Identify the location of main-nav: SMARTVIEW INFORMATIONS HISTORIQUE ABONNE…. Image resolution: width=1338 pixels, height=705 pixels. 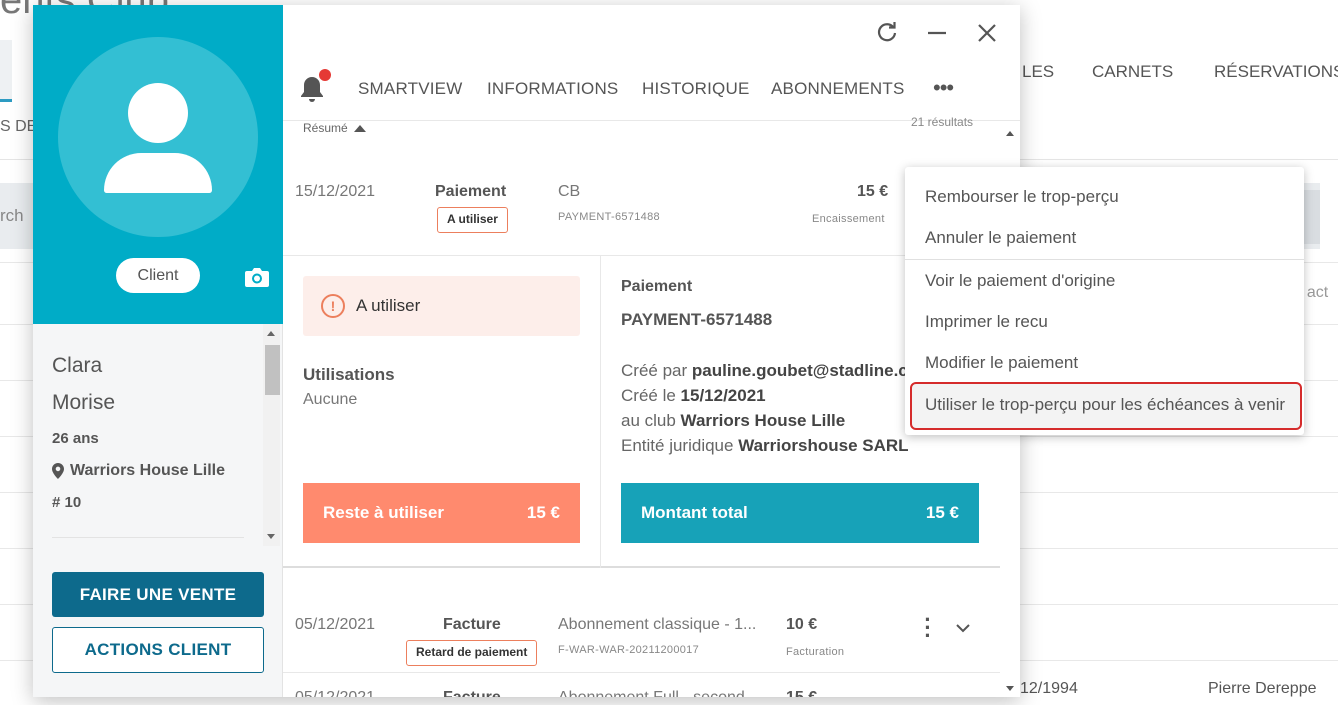
(651, 91).